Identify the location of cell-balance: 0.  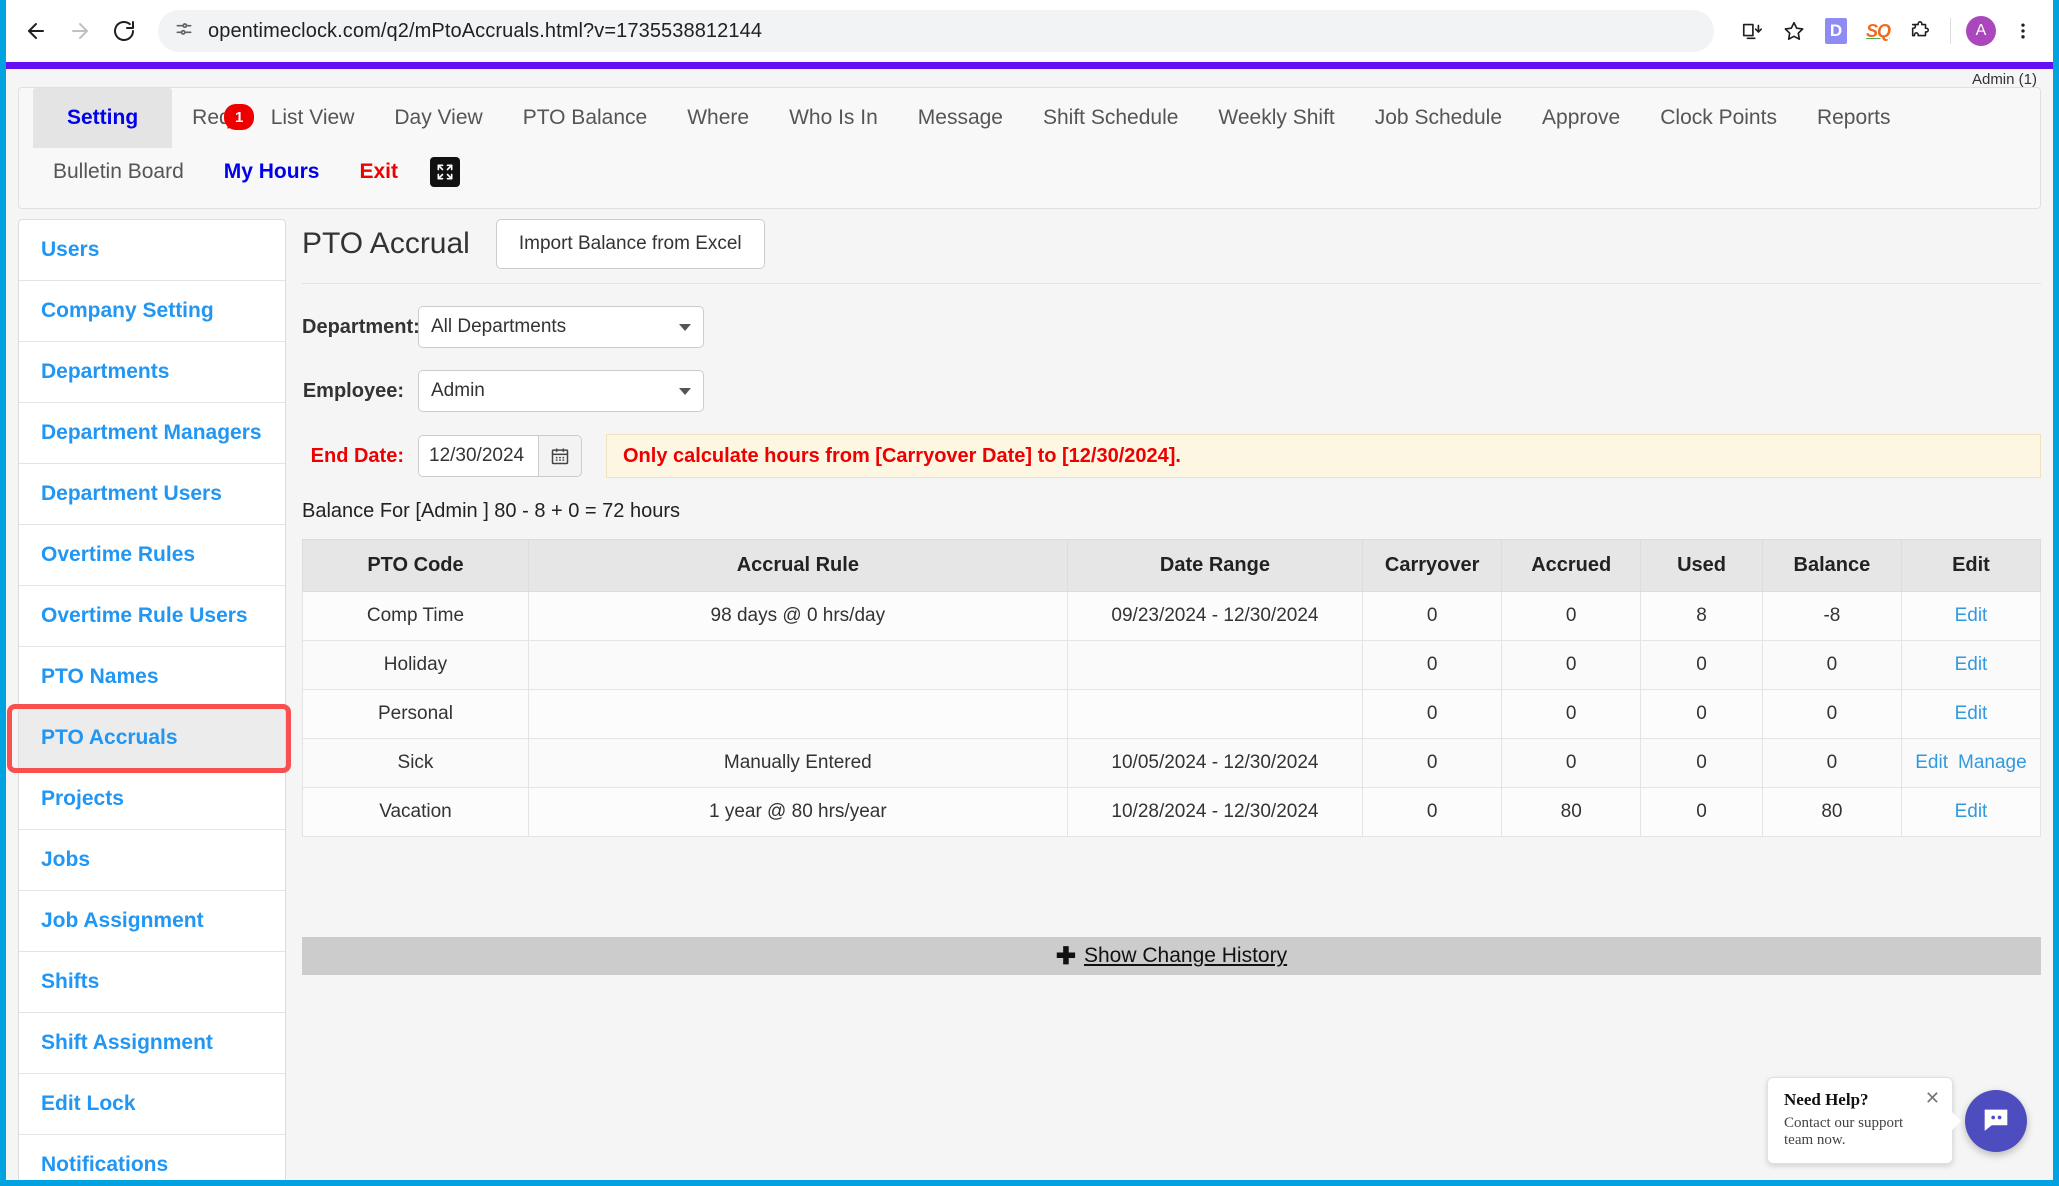
(1831, 763).